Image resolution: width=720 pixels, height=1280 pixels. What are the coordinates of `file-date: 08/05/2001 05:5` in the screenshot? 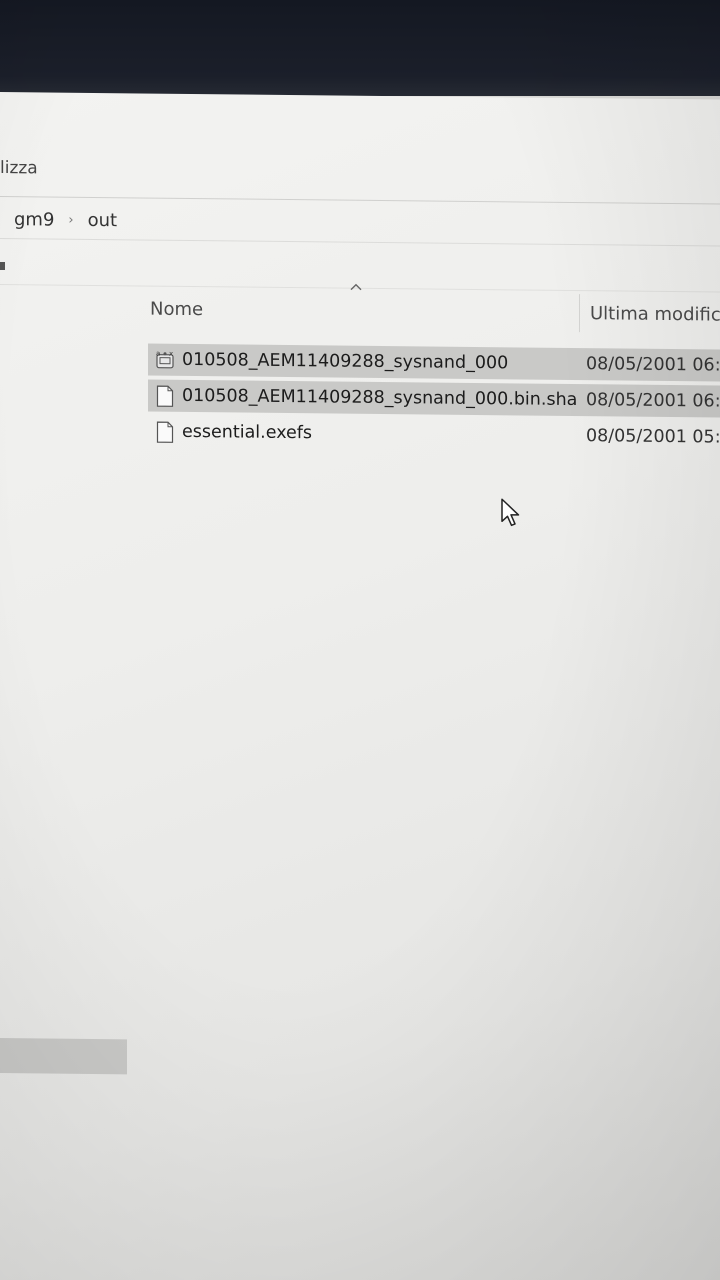 It's located at (653, 437).